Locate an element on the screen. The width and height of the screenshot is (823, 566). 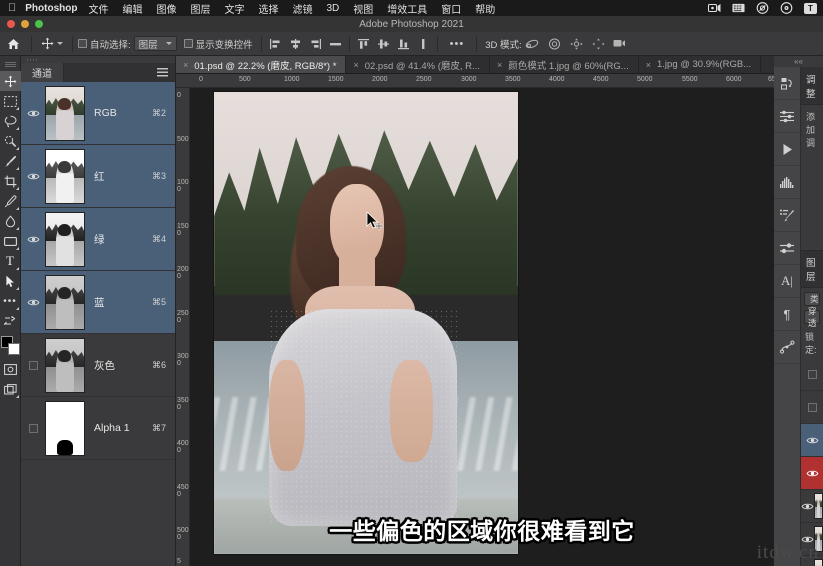
path-selection-tool is located at coordinates (10, 281).